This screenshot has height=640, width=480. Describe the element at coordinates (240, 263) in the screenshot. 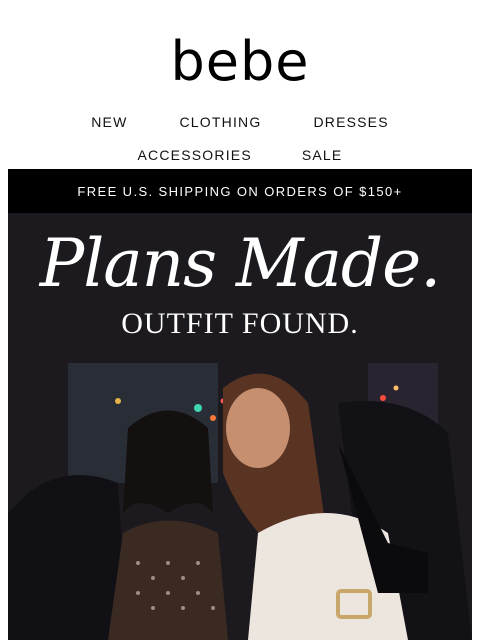

I see `hero-title: Plans Made.` at that location.